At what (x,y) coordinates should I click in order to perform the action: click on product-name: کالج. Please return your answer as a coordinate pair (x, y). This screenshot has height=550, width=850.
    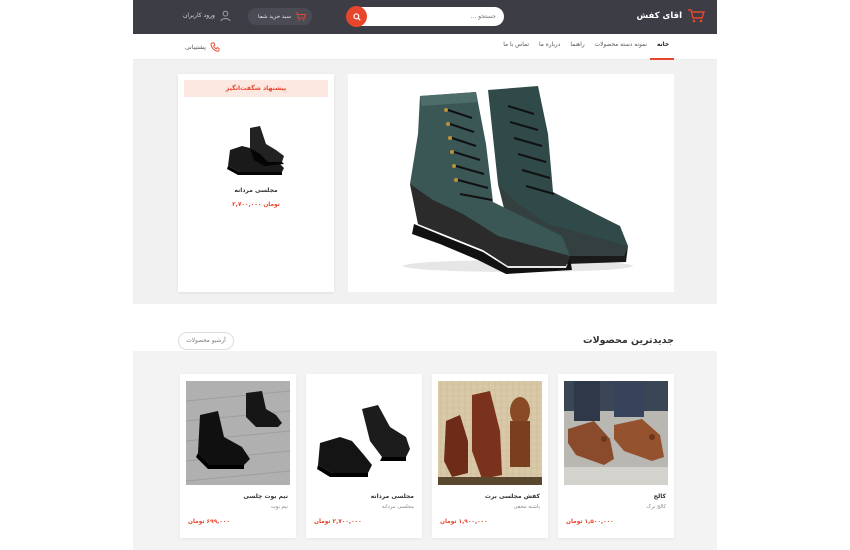
    Looking at the image, I should click on (660, 496).